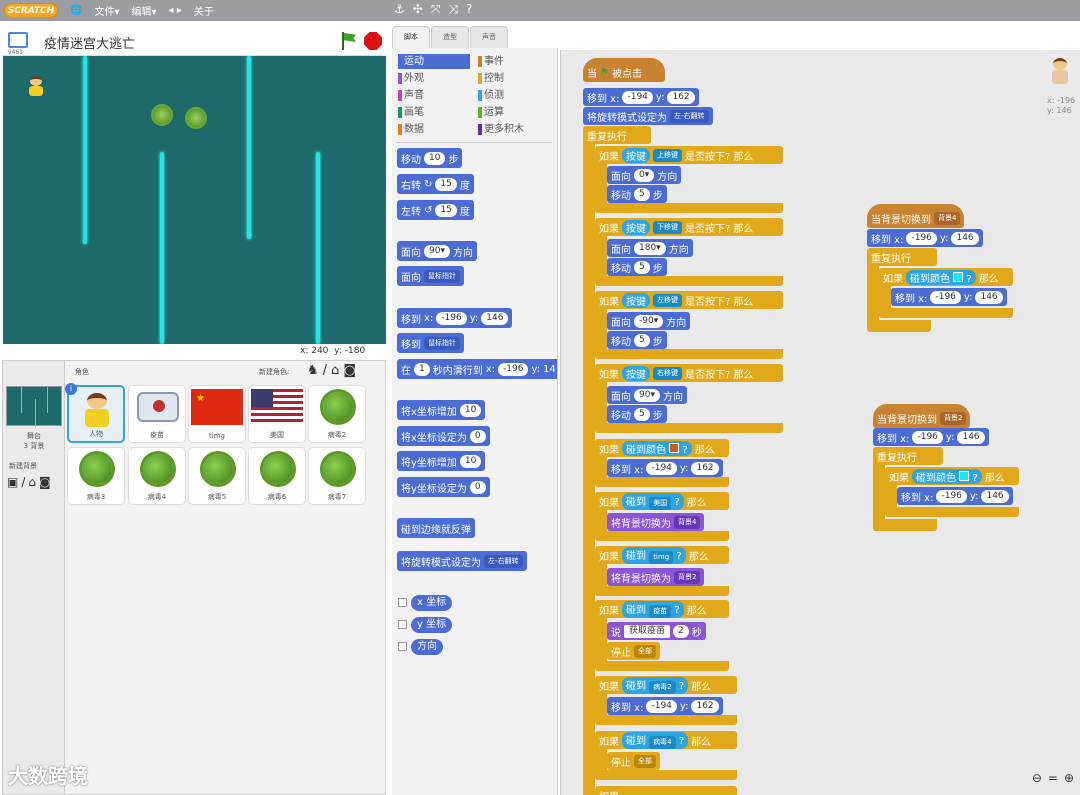 This screenshot has width=1080, height=795. I want to click on stop-icon, so click(373, 41).